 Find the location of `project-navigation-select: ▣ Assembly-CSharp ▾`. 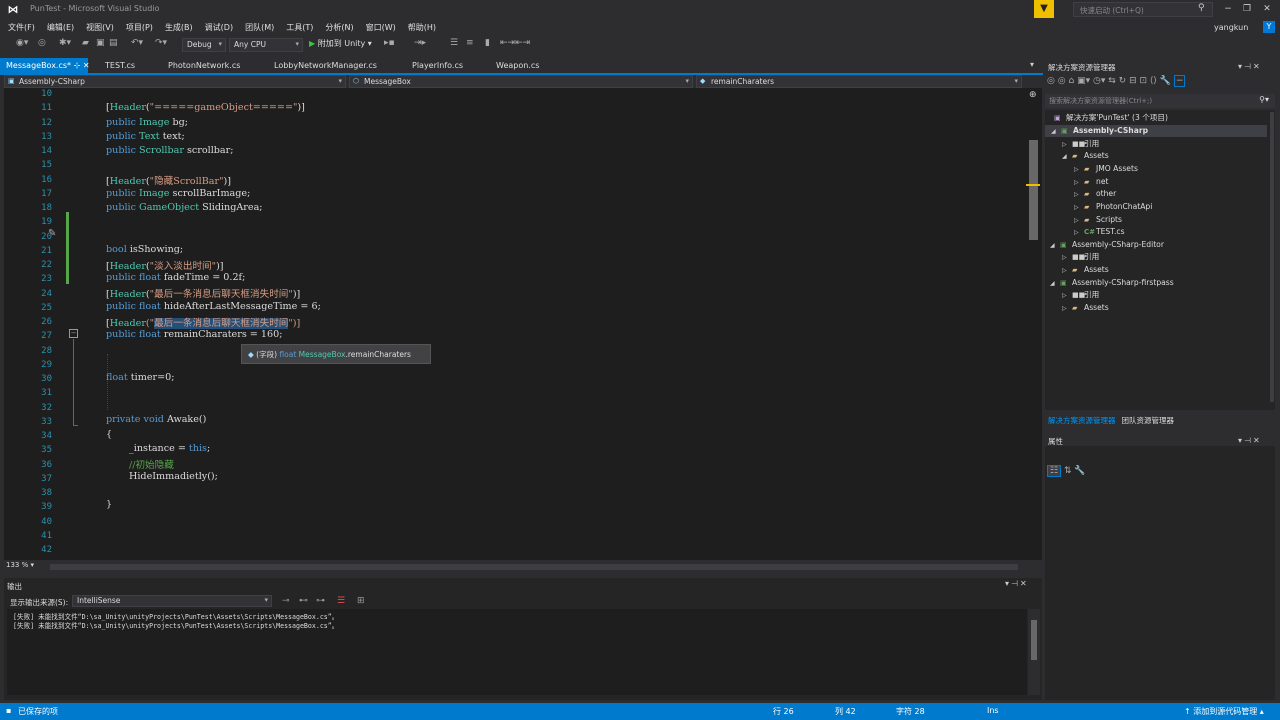

project-navigation-select: ▣ Assembly-CSharp ▾ is located at coordinates (175, 81).